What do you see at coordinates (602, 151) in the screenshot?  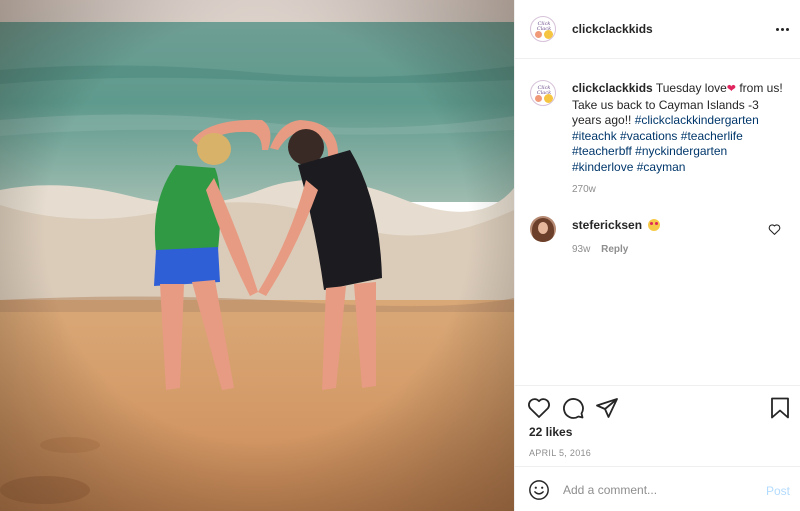 I see `hashtag-link: #teacherbff` at bounding box center [602, 151].